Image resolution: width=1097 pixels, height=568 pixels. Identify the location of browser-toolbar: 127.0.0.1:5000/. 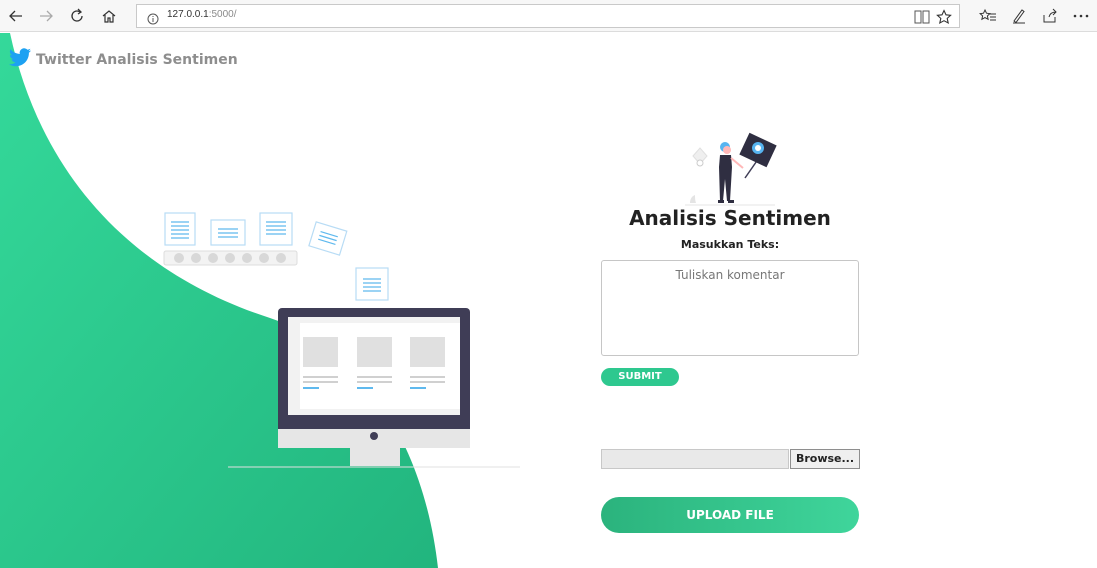
(548, 16).